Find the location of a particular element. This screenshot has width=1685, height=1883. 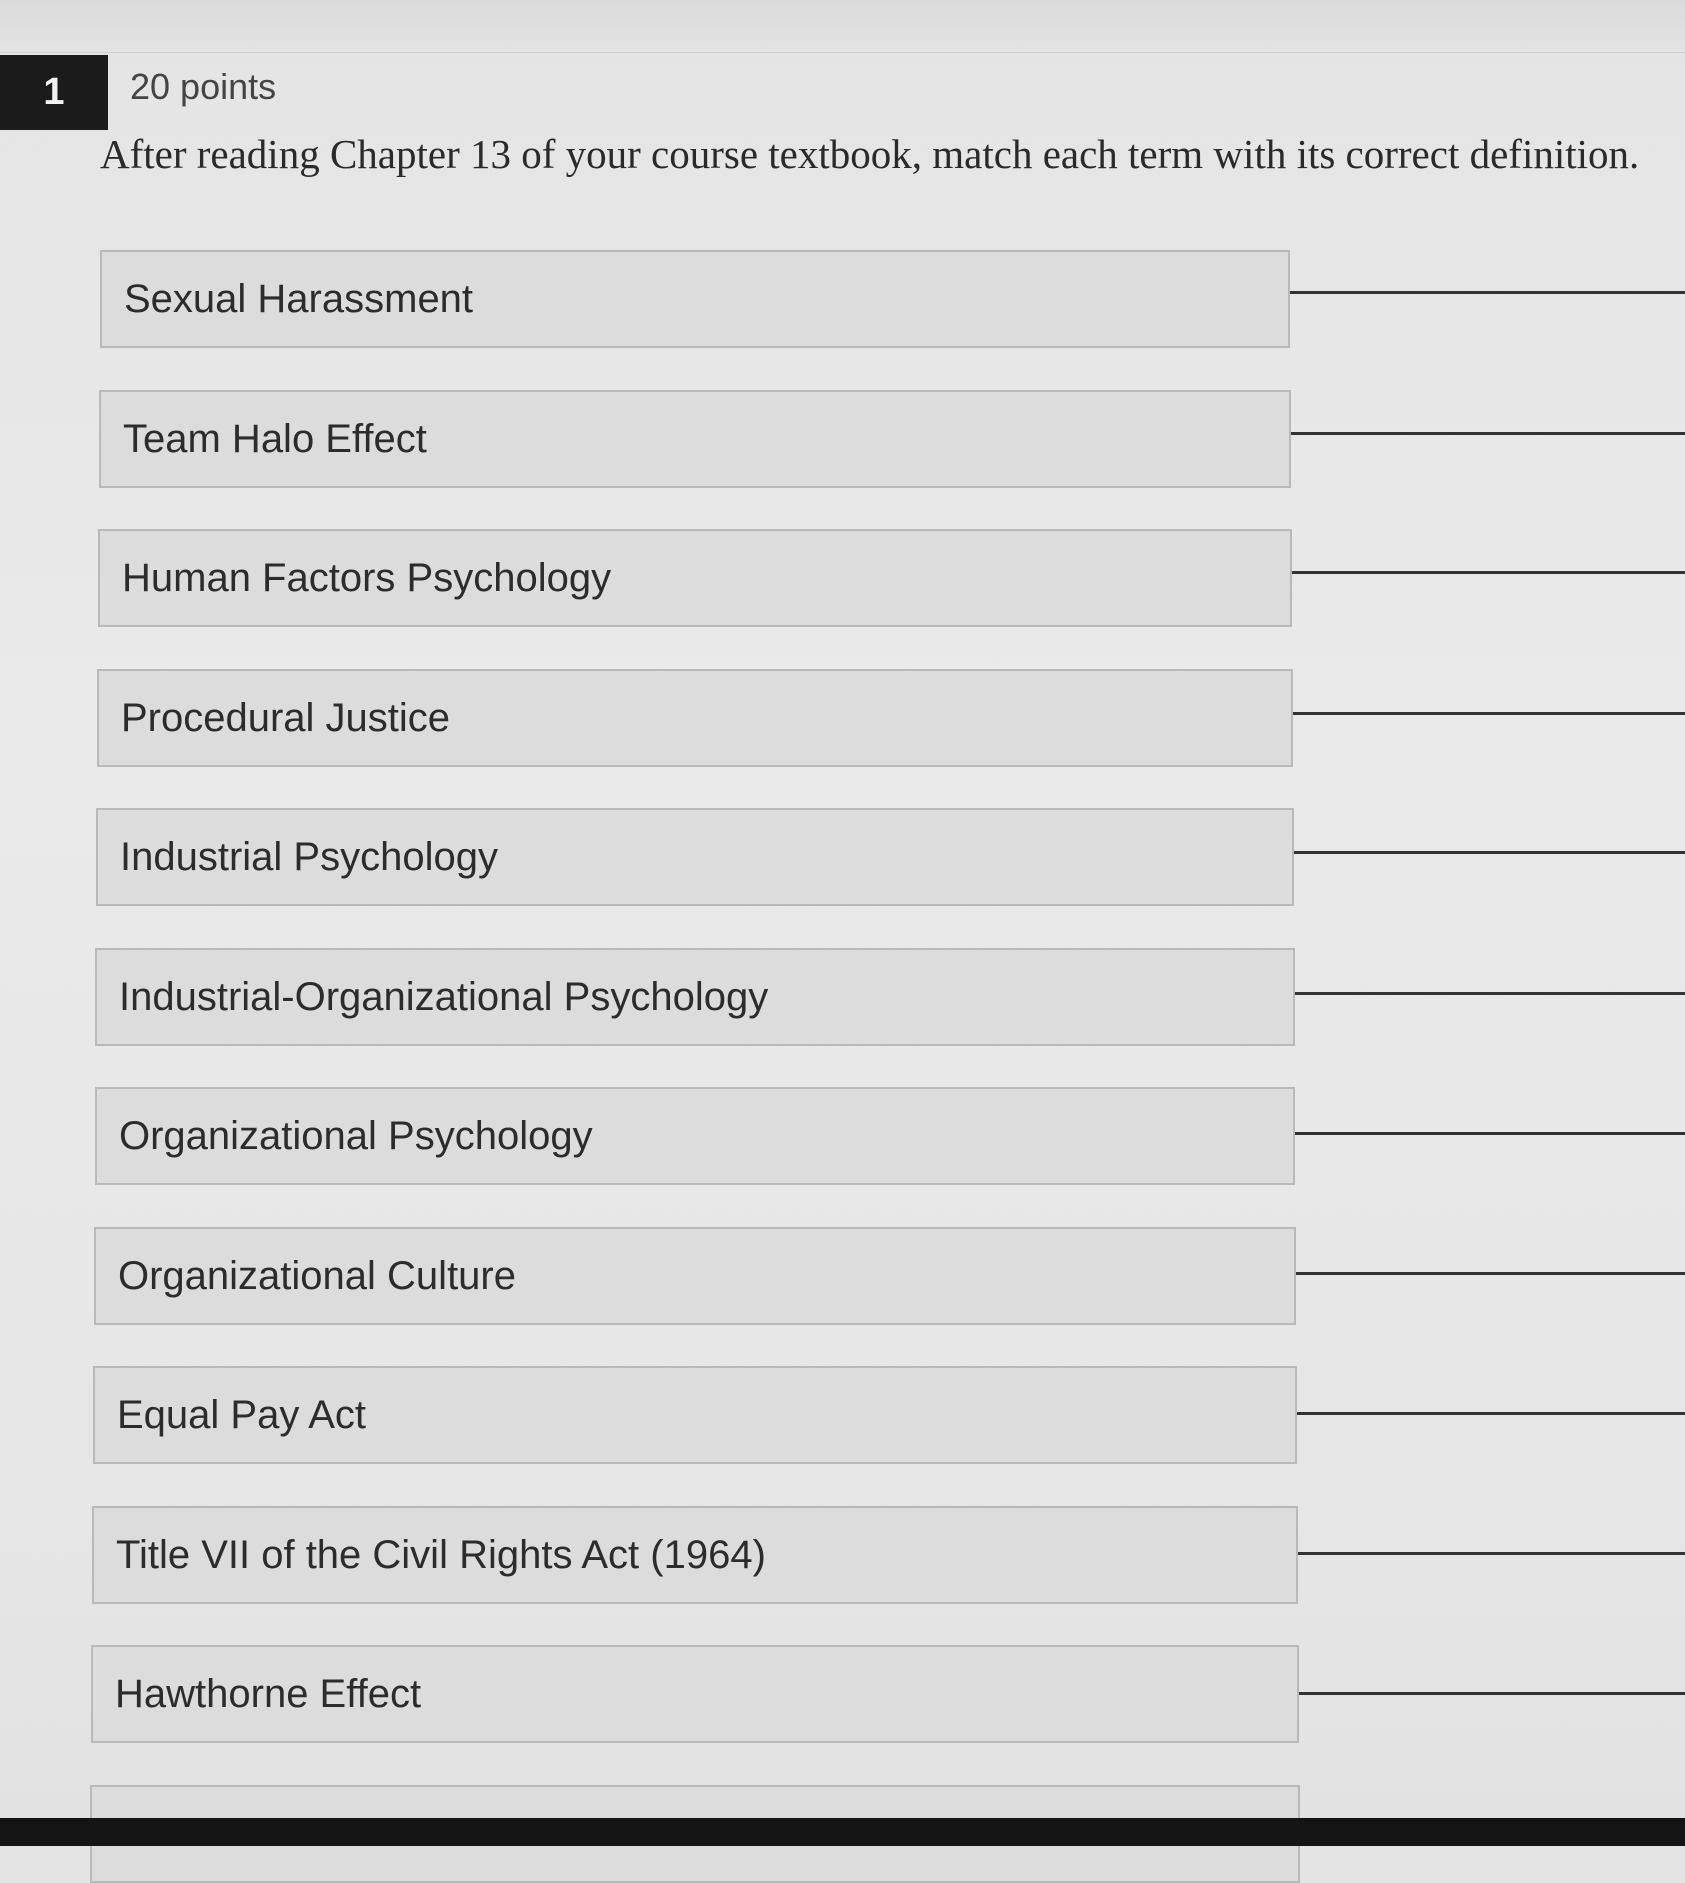

term-card: Organizational Culture is located at coordinates (695, 1276).